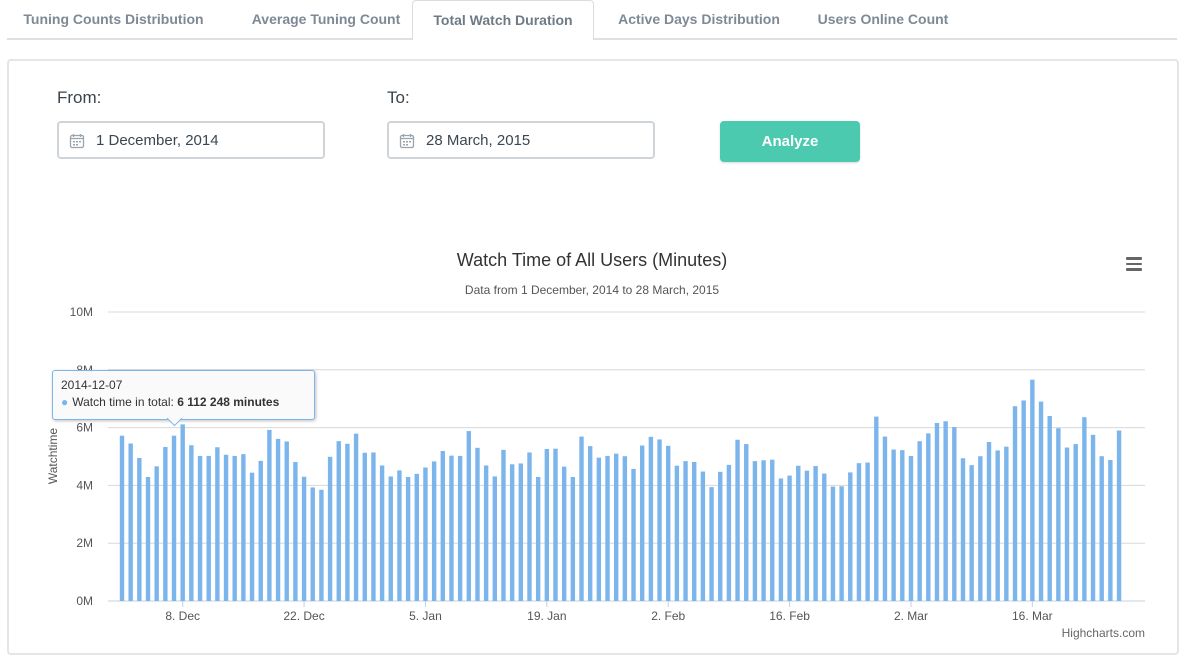 This screenshot has height=662, width=1200. What do you see at coordinates (1134, 264) in the screenshot?
I see `chart-menu-icon` at bounding box center [1134, 264].